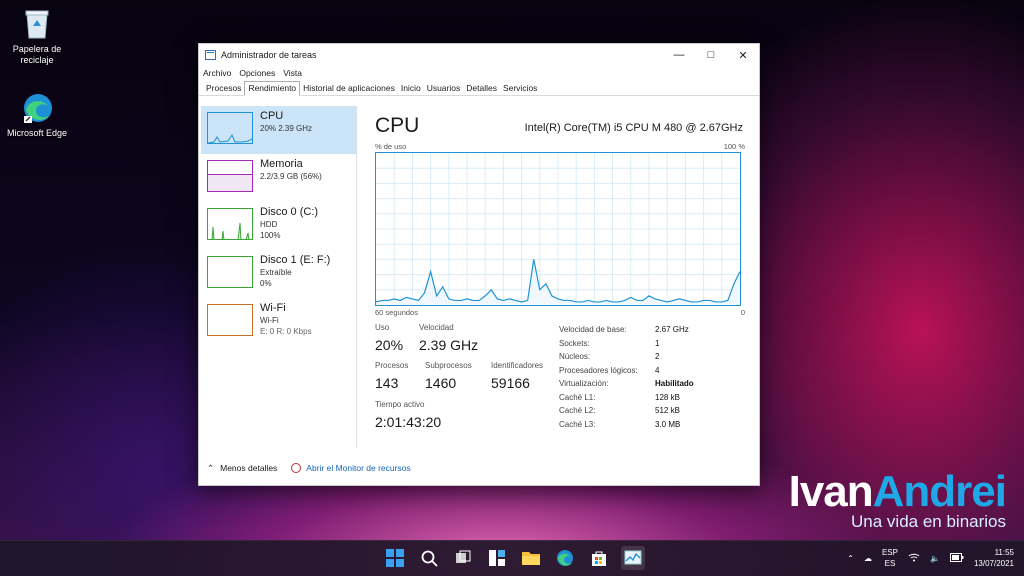  What do you see at coordinates (481, 89) in the screenshot?
I see `tab-detalles: Detalles` at bounding box center [481, 89].